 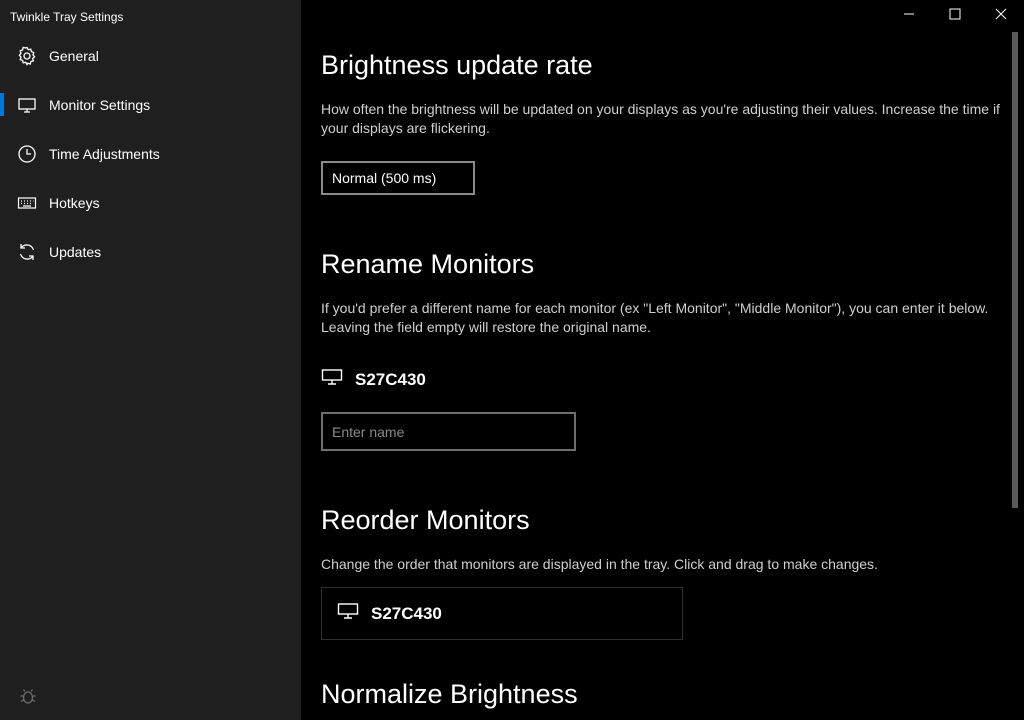 I want to click on maximize-icon, so click(x=955, y=16).